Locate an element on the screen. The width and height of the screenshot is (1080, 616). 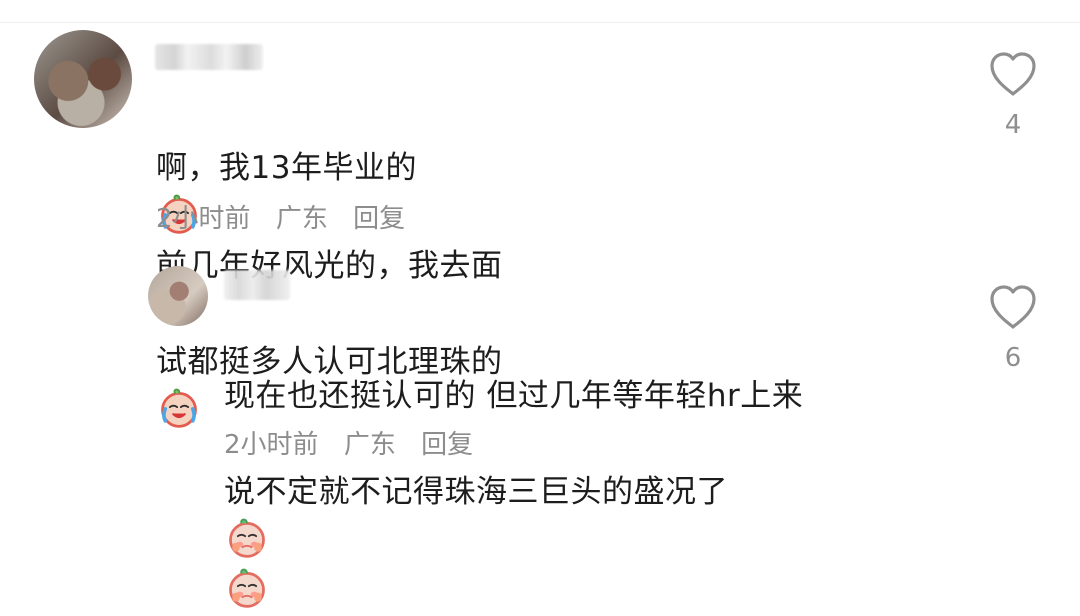
like-control-reply: 6 is located at coordinates (1013, 328).